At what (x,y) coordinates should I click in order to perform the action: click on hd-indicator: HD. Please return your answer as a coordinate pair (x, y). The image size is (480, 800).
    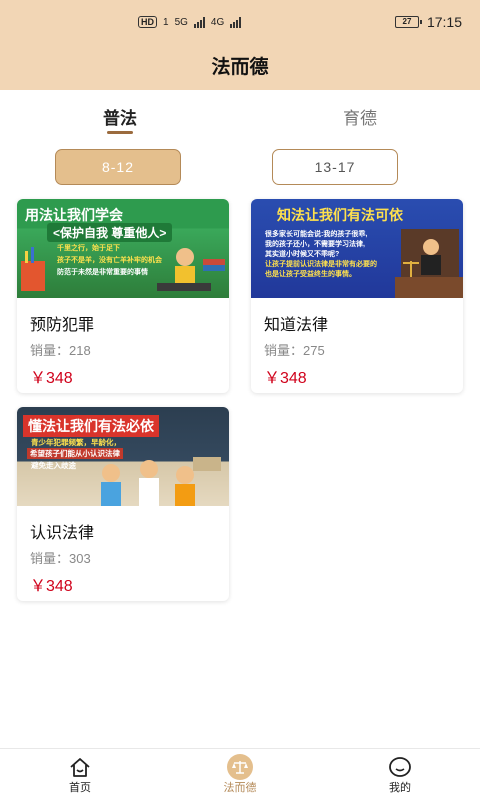
    Looking at the image, I should click on (147, 22).